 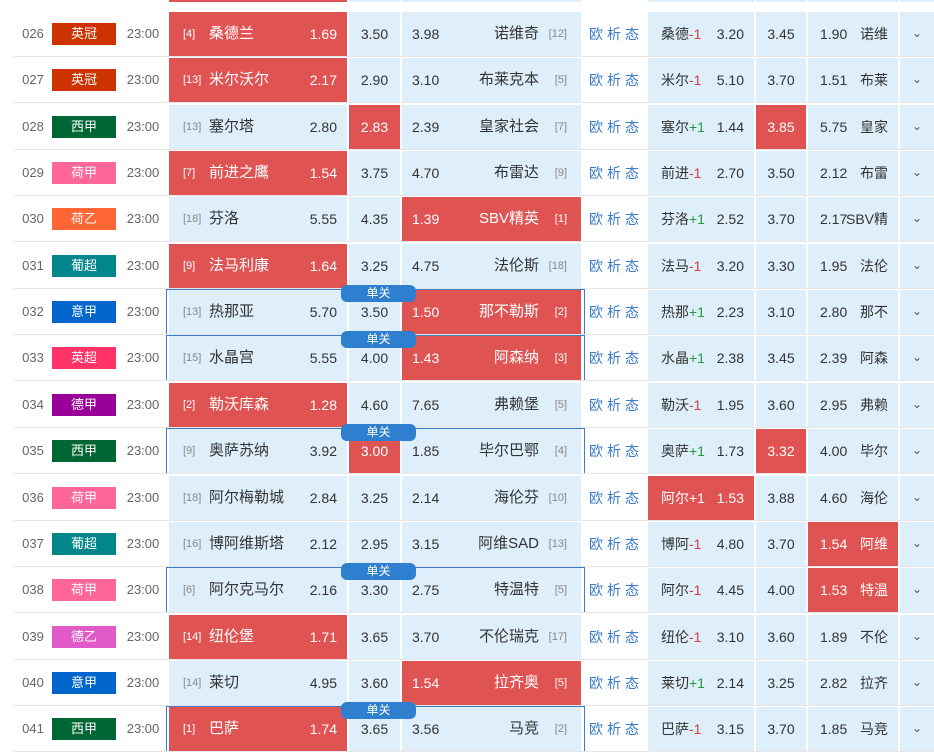 What do you see at coordinates (258, 497) in the screenshot?
I see `home-win-odds-cell: [18] 阿尔梅勒城 2.84` at bounding box center [258, 497].